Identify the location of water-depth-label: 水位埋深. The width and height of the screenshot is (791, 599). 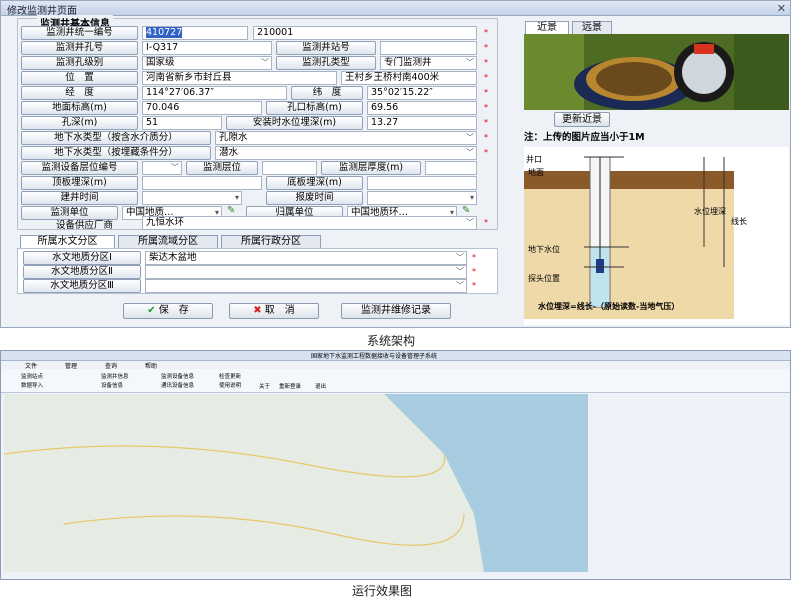
(710, 211).